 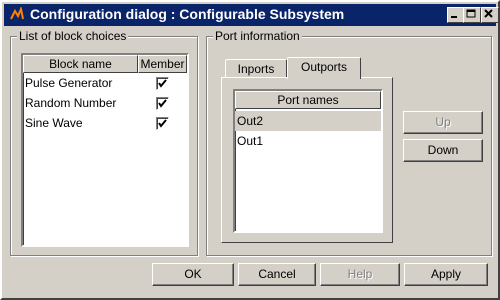 What do you see at coordinates (324, 68) in the screenshot?
I see `tab-outports: Outports` at bounding box center [324, 68].